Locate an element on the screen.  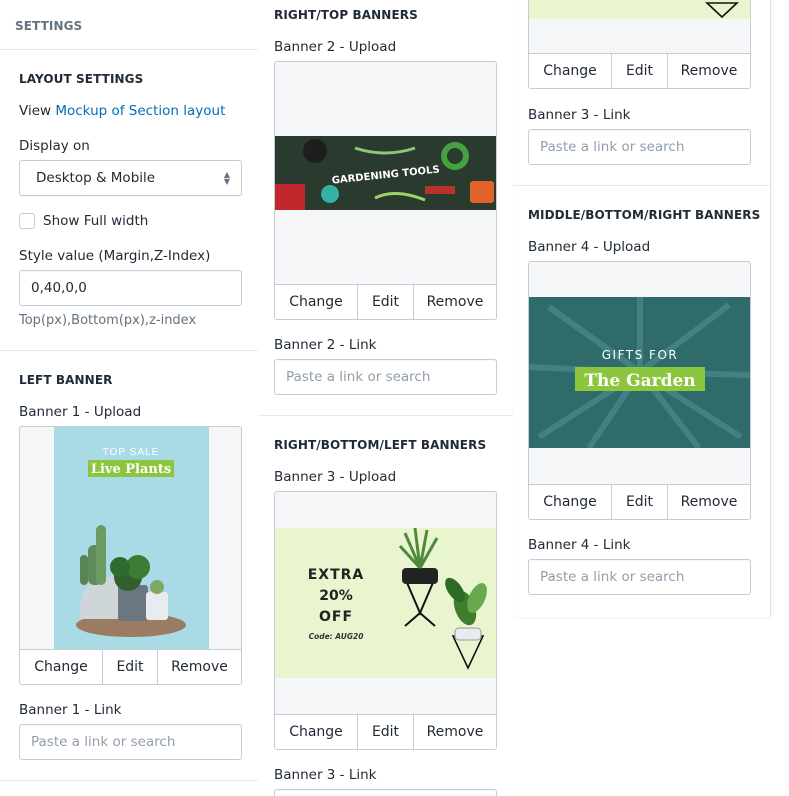
mockup-layout-link: Mockup of Section layout is located at coordinates (140, 111).